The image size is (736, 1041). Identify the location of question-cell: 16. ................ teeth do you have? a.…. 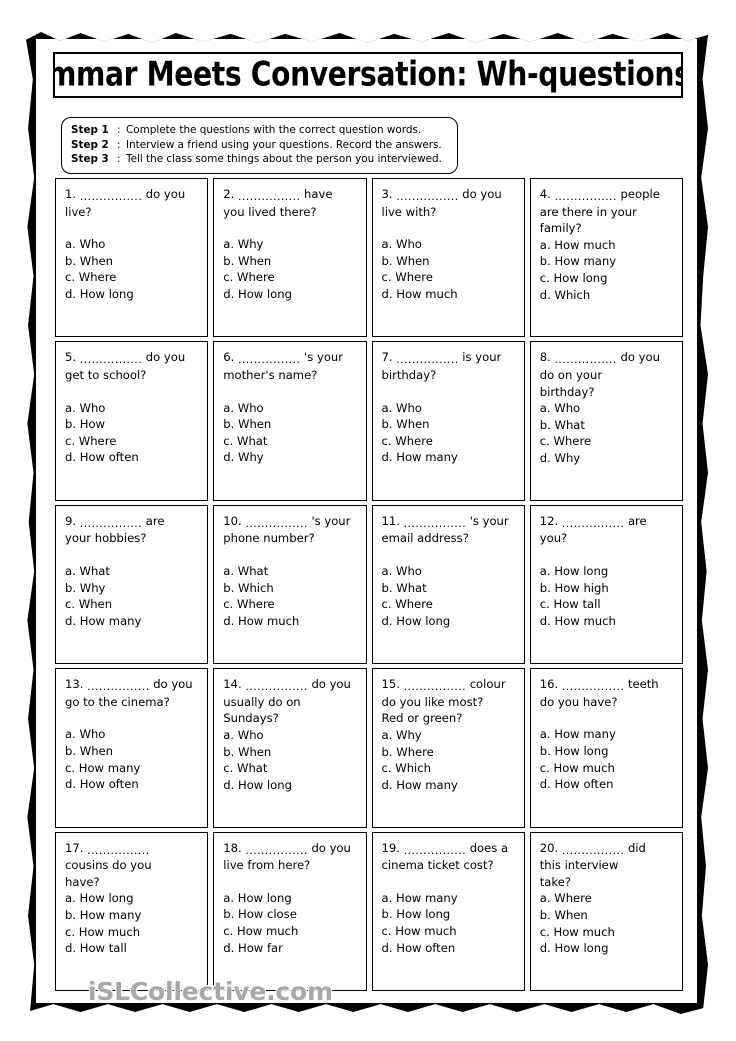
(606, 748).